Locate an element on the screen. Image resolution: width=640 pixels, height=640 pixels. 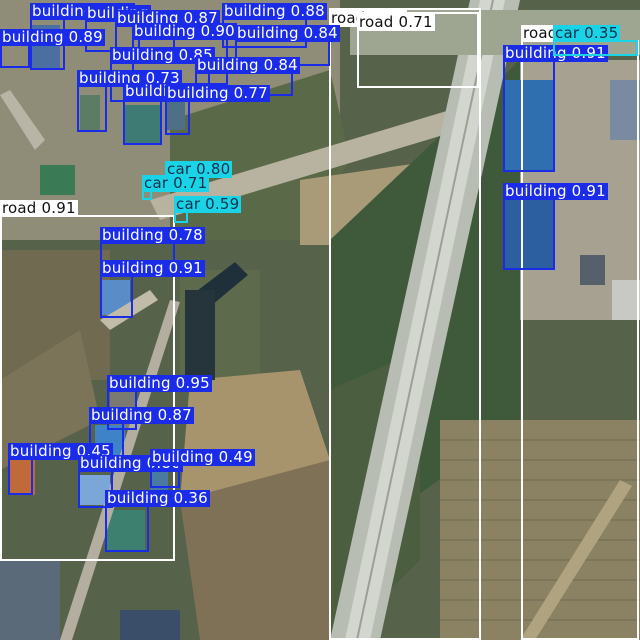
car-detection-box: car 0.59 is located at coordinates (208, 209).